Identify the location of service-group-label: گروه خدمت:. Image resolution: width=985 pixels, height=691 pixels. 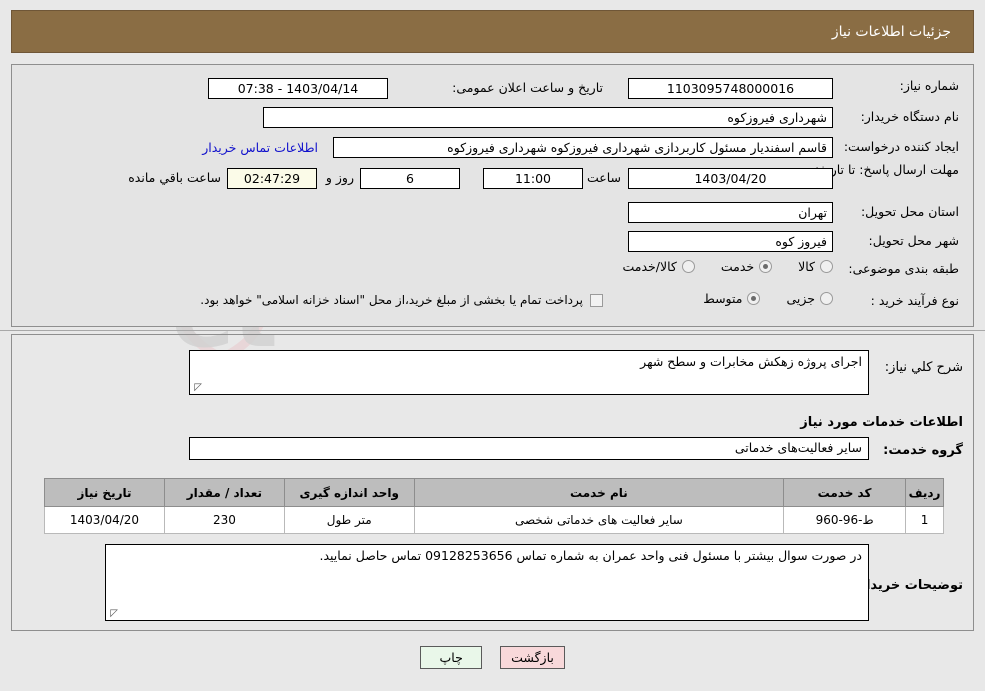
(923, 450).